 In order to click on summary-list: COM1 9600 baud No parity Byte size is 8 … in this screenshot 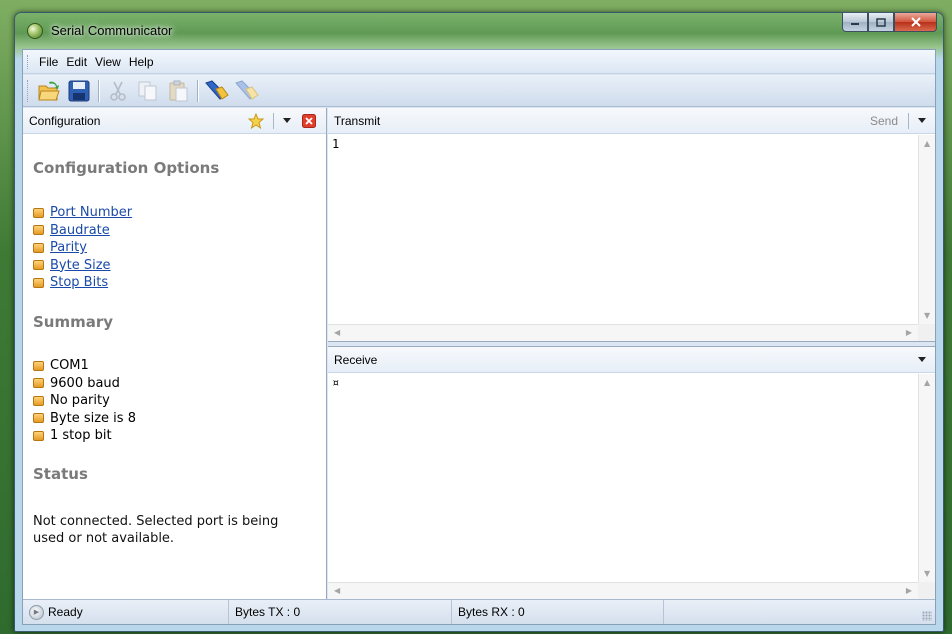, I will do `click(84, 401)`.